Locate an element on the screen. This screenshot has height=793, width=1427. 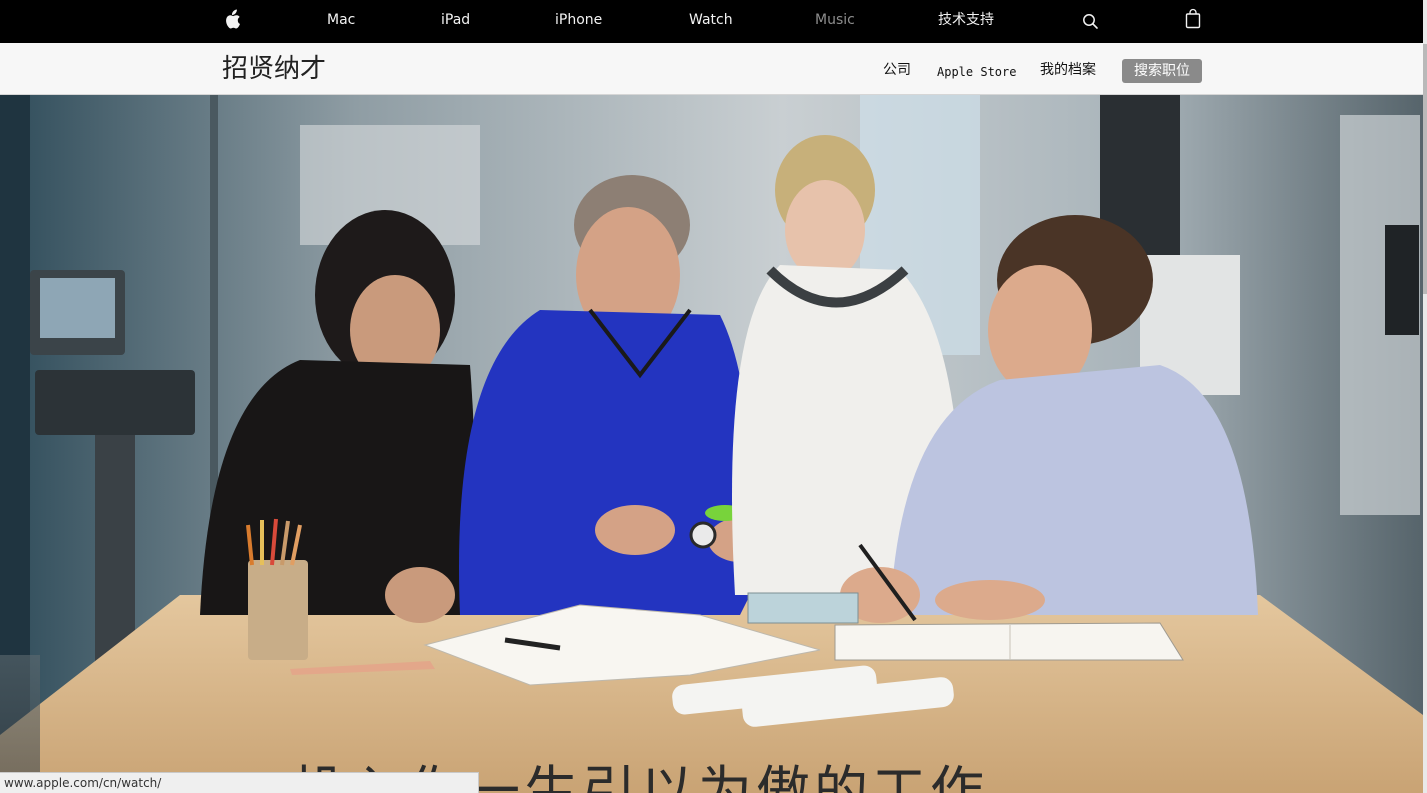
search-jobs-button: 搜索职位 is located at coordinates (1162, 71).